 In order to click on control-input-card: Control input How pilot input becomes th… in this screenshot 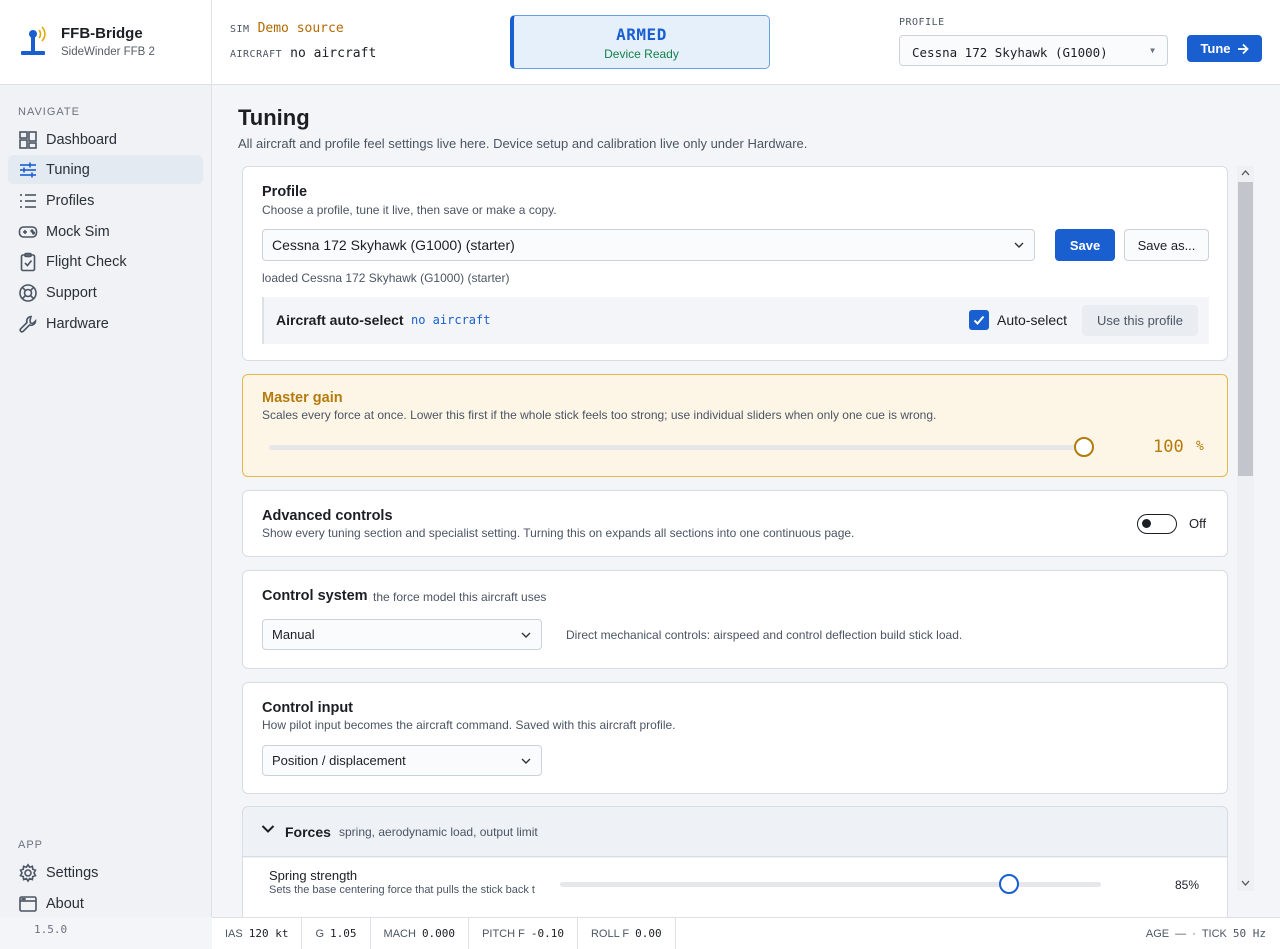, I will do `click(735, 738)`.